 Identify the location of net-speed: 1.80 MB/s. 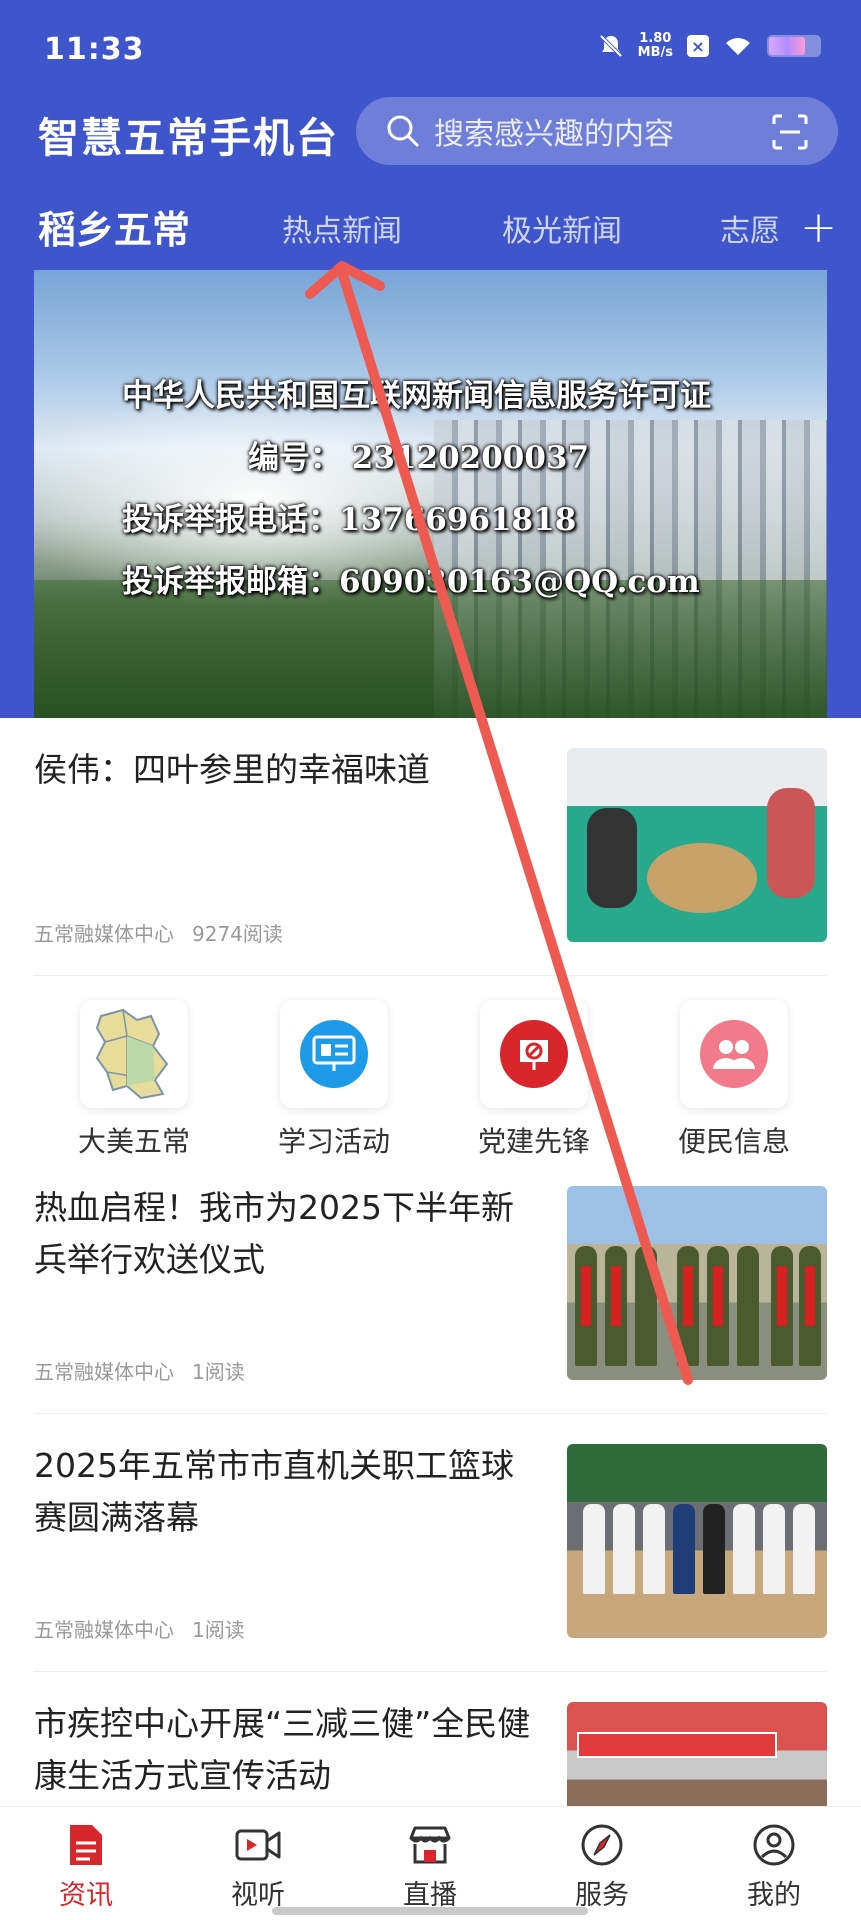
(655, 45).